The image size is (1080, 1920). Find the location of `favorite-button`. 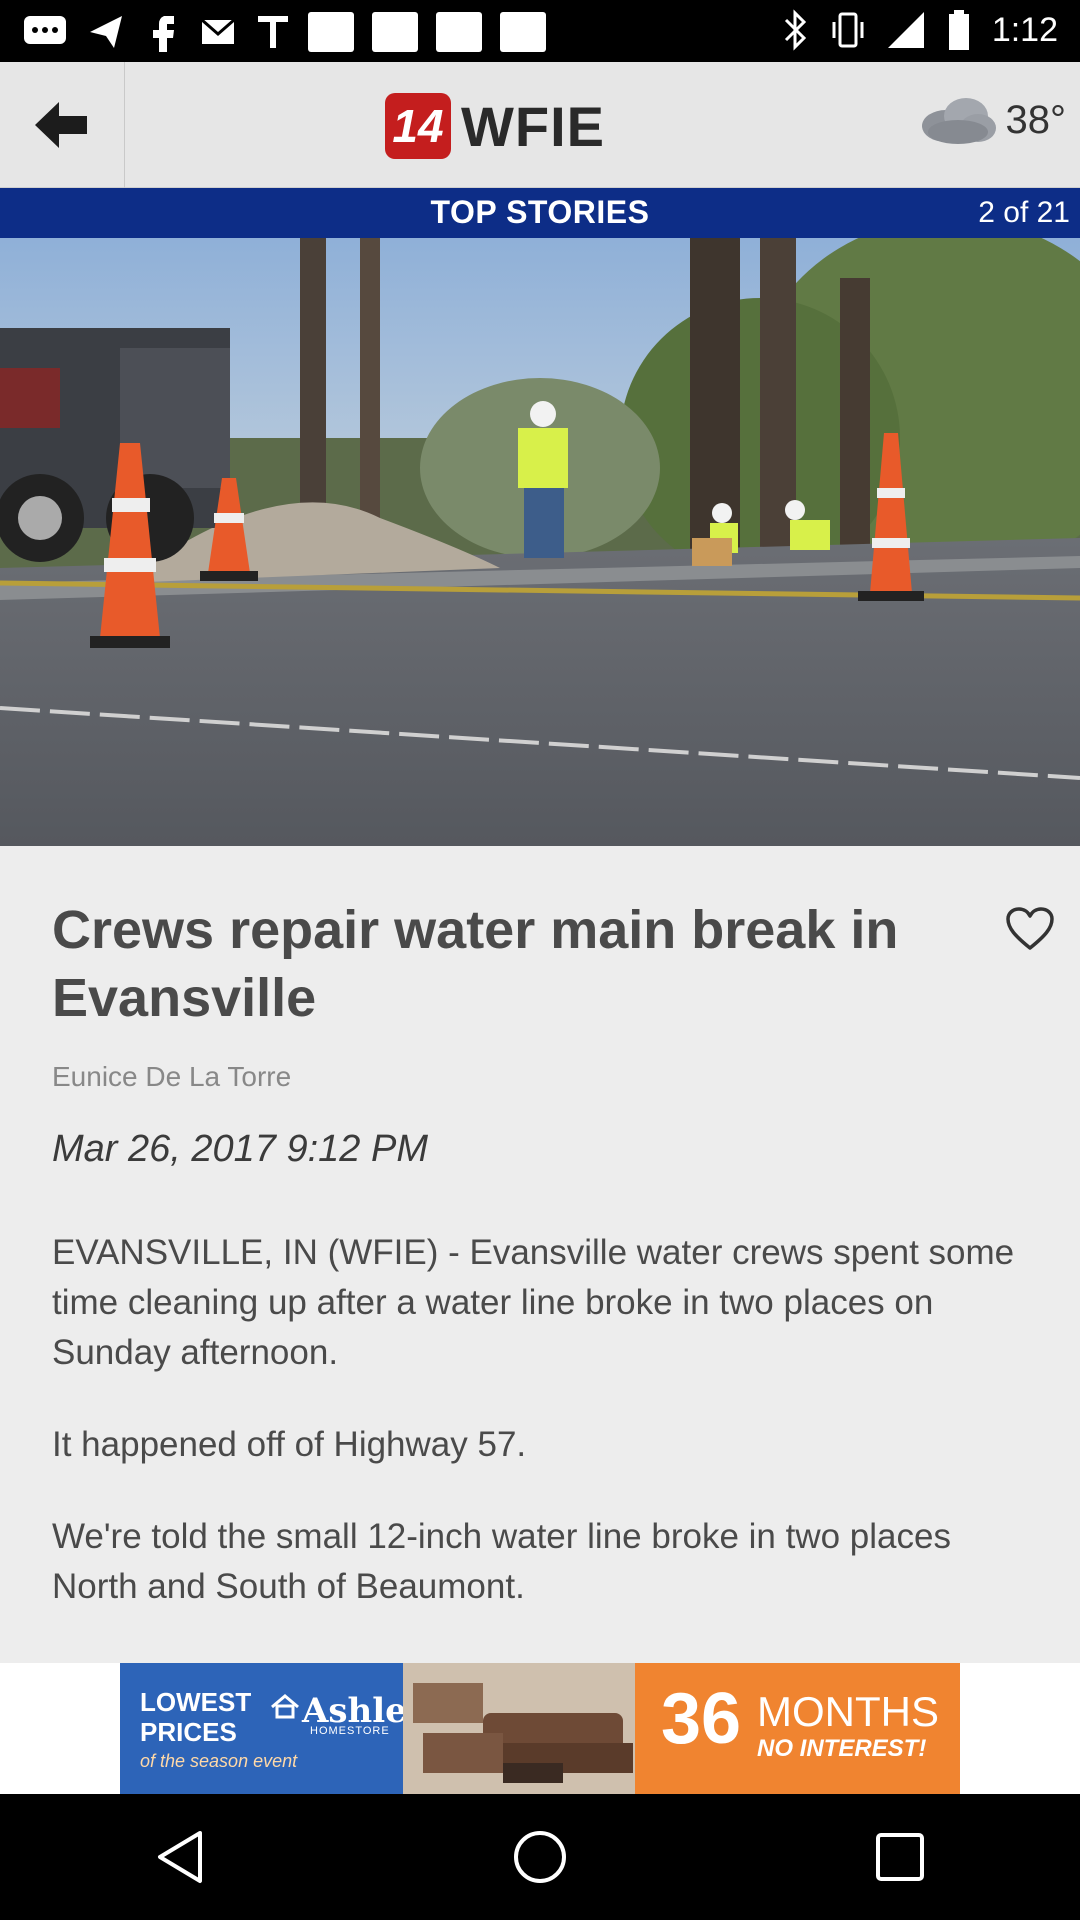

favorite-button is located at coordinates (1030, 929).